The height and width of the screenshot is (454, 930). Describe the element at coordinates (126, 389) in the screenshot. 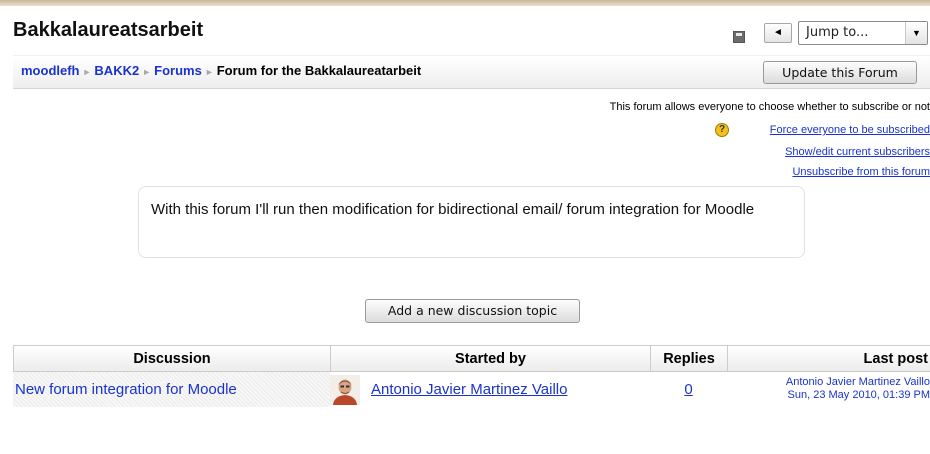

I see `discussion-link: New forum integration for Moodle` at that location.